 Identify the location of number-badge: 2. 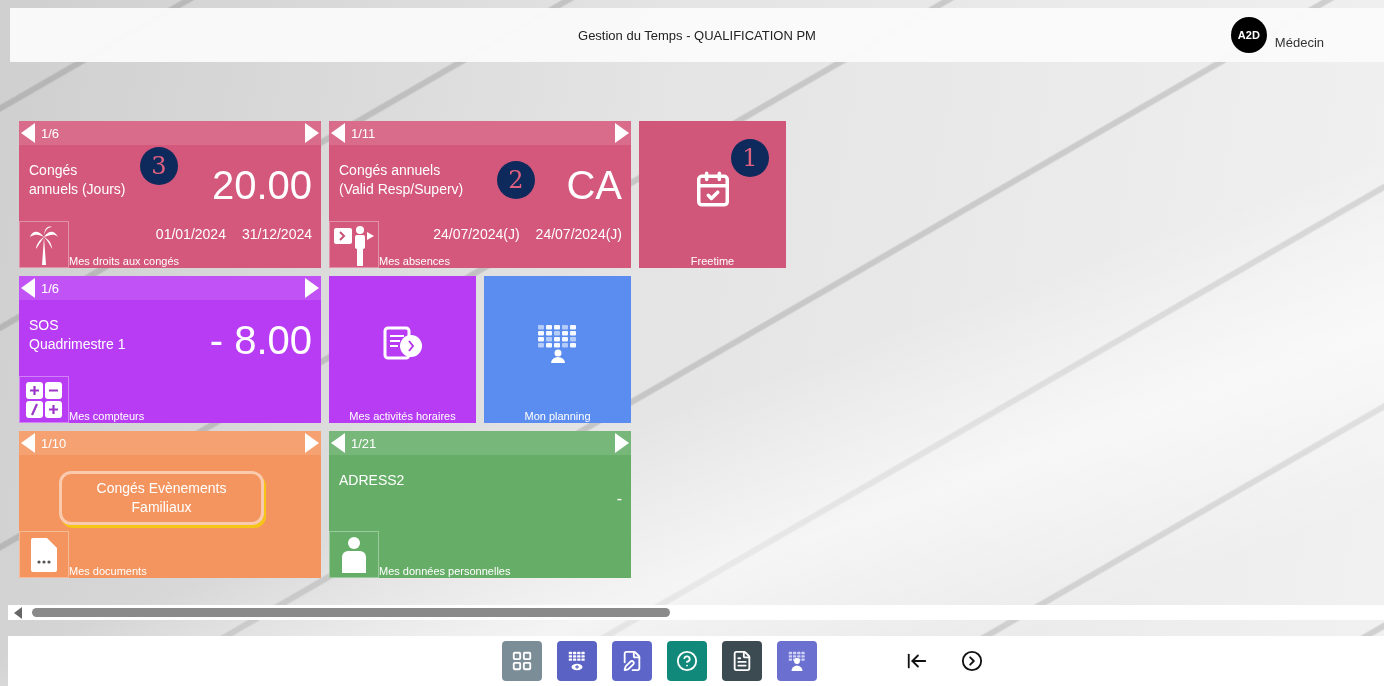
(516, 180).